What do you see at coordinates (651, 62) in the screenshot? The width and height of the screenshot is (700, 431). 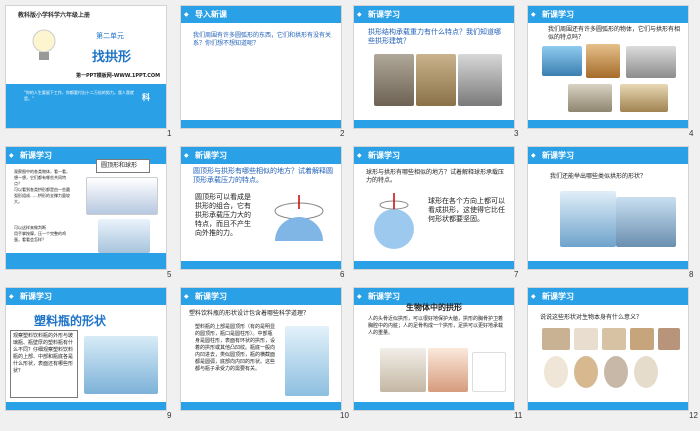 I see `dome-photo` at bounding box center [651, 62].